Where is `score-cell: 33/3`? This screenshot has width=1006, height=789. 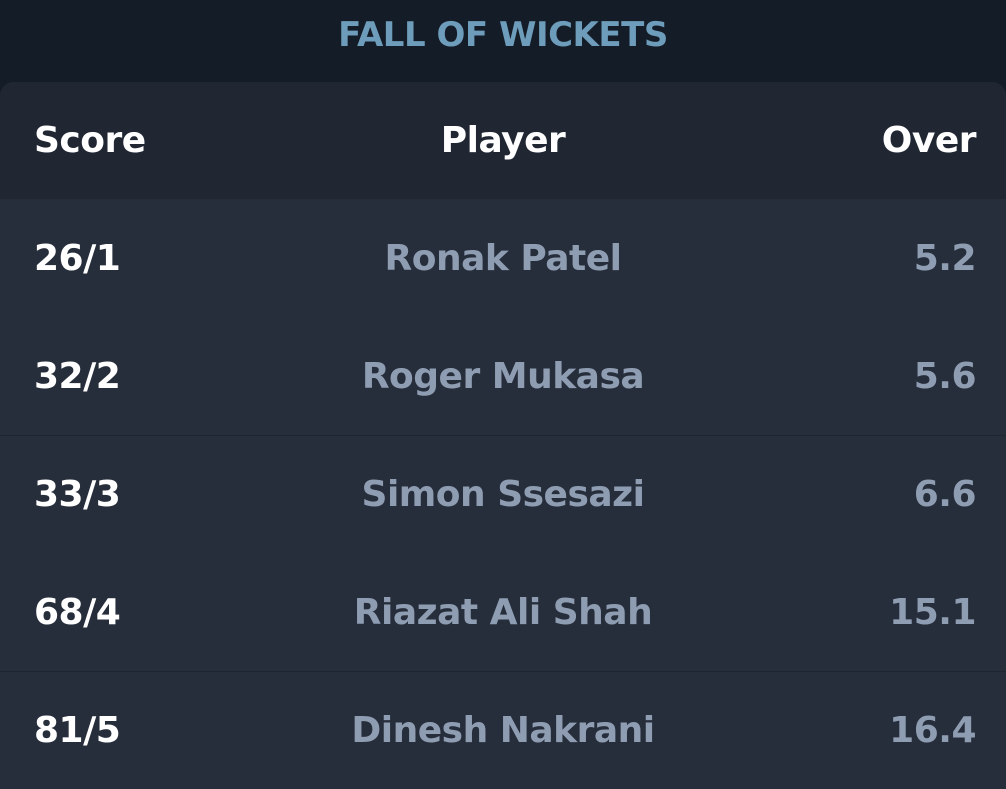 score-cell: 33/3 is located at coordinates (77, 494).